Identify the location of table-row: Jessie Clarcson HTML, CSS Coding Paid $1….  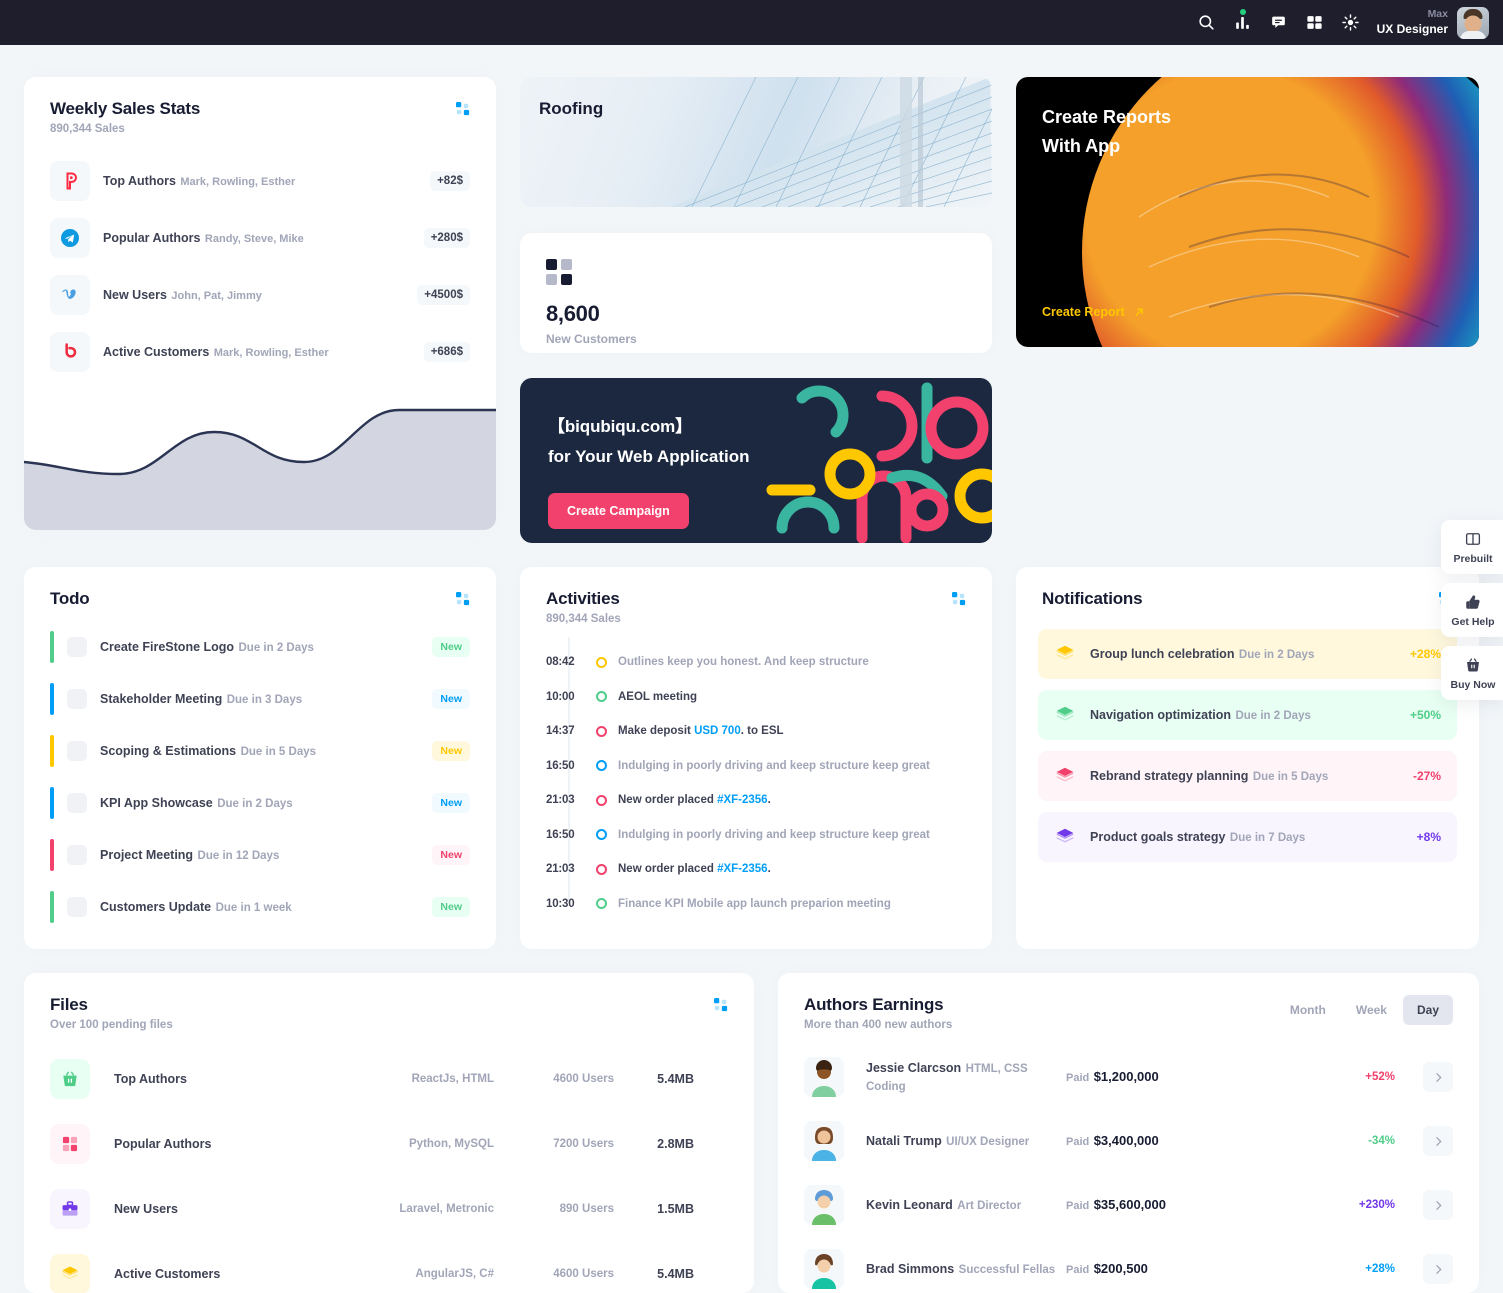
(1128, 1077).